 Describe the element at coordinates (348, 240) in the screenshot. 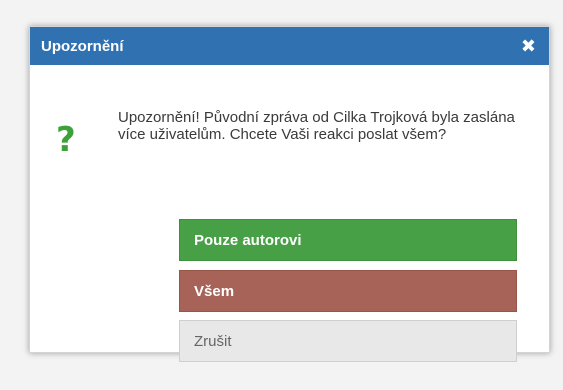

I see `reply-author-button: Pouze autorovi` at that location.